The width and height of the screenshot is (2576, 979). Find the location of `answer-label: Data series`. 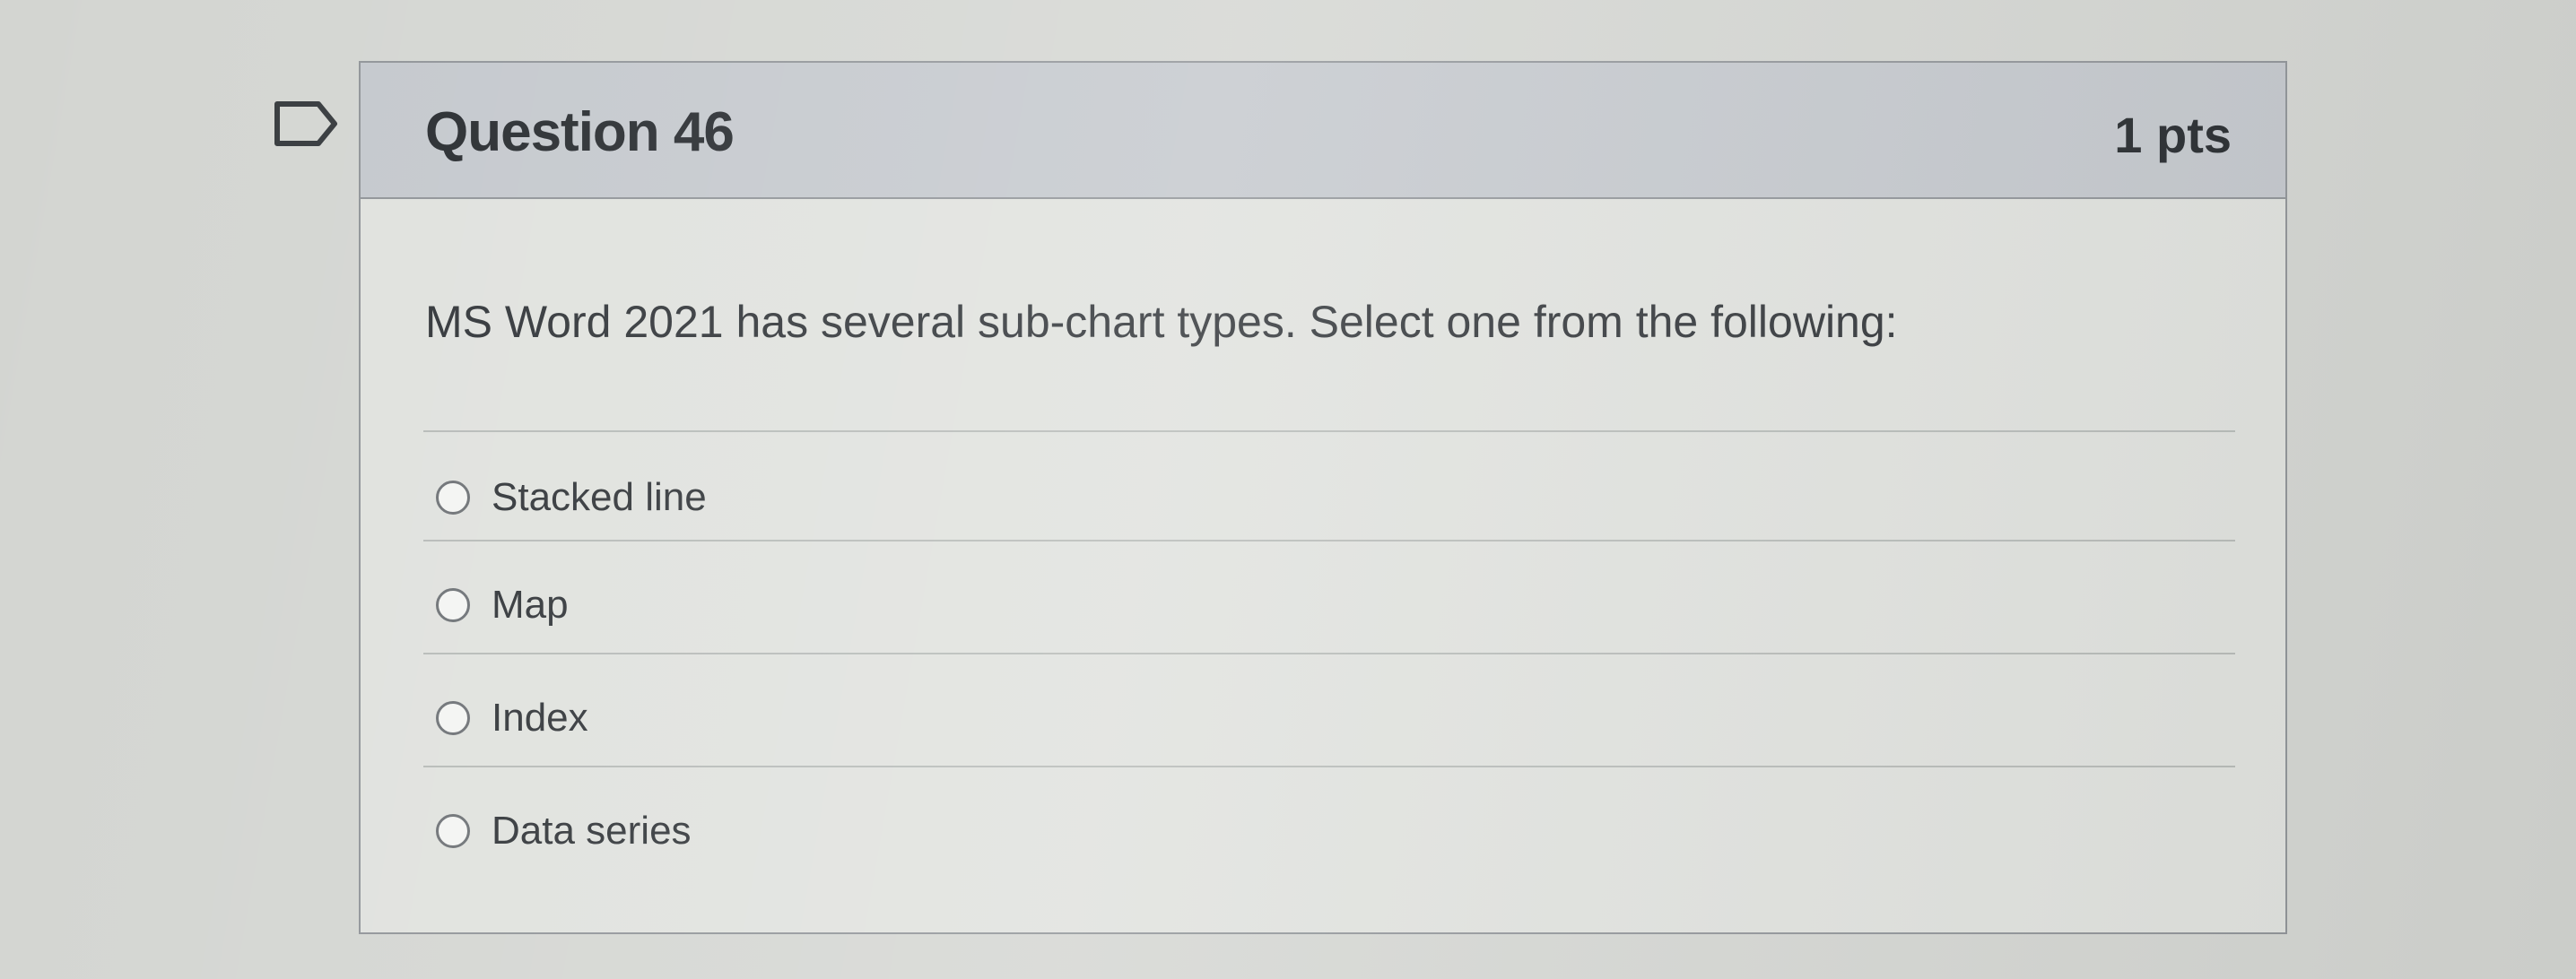

answer-label: Data series is located at coordinates (592, 831).